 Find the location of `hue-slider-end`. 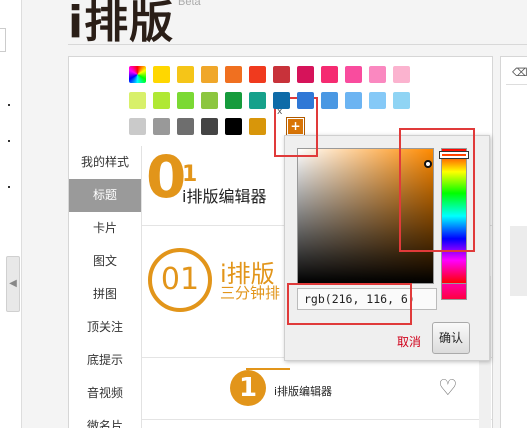

hue-slider-end is located at coordinates (454, 292).